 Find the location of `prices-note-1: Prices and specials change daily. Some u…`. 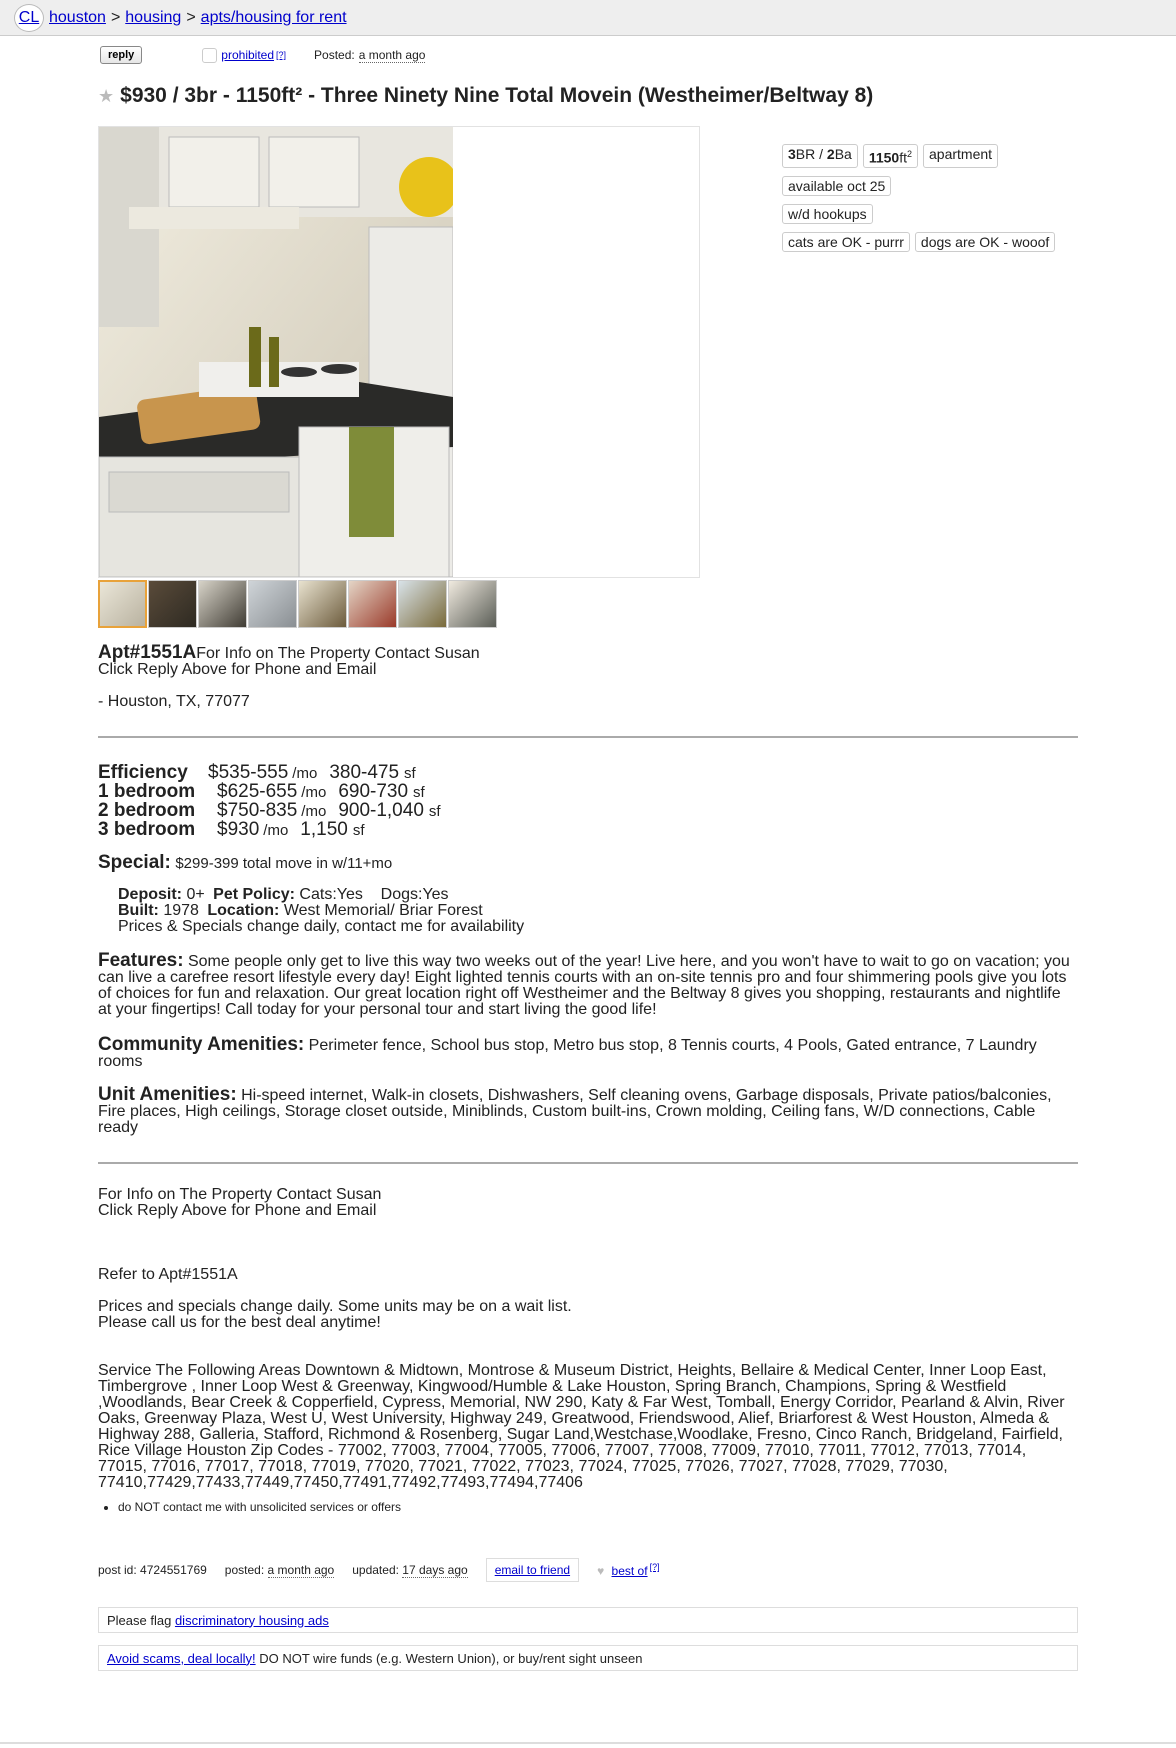

prices-note-1: Prices and specials change daily. Some u… is located at coordinates (335, 1306).